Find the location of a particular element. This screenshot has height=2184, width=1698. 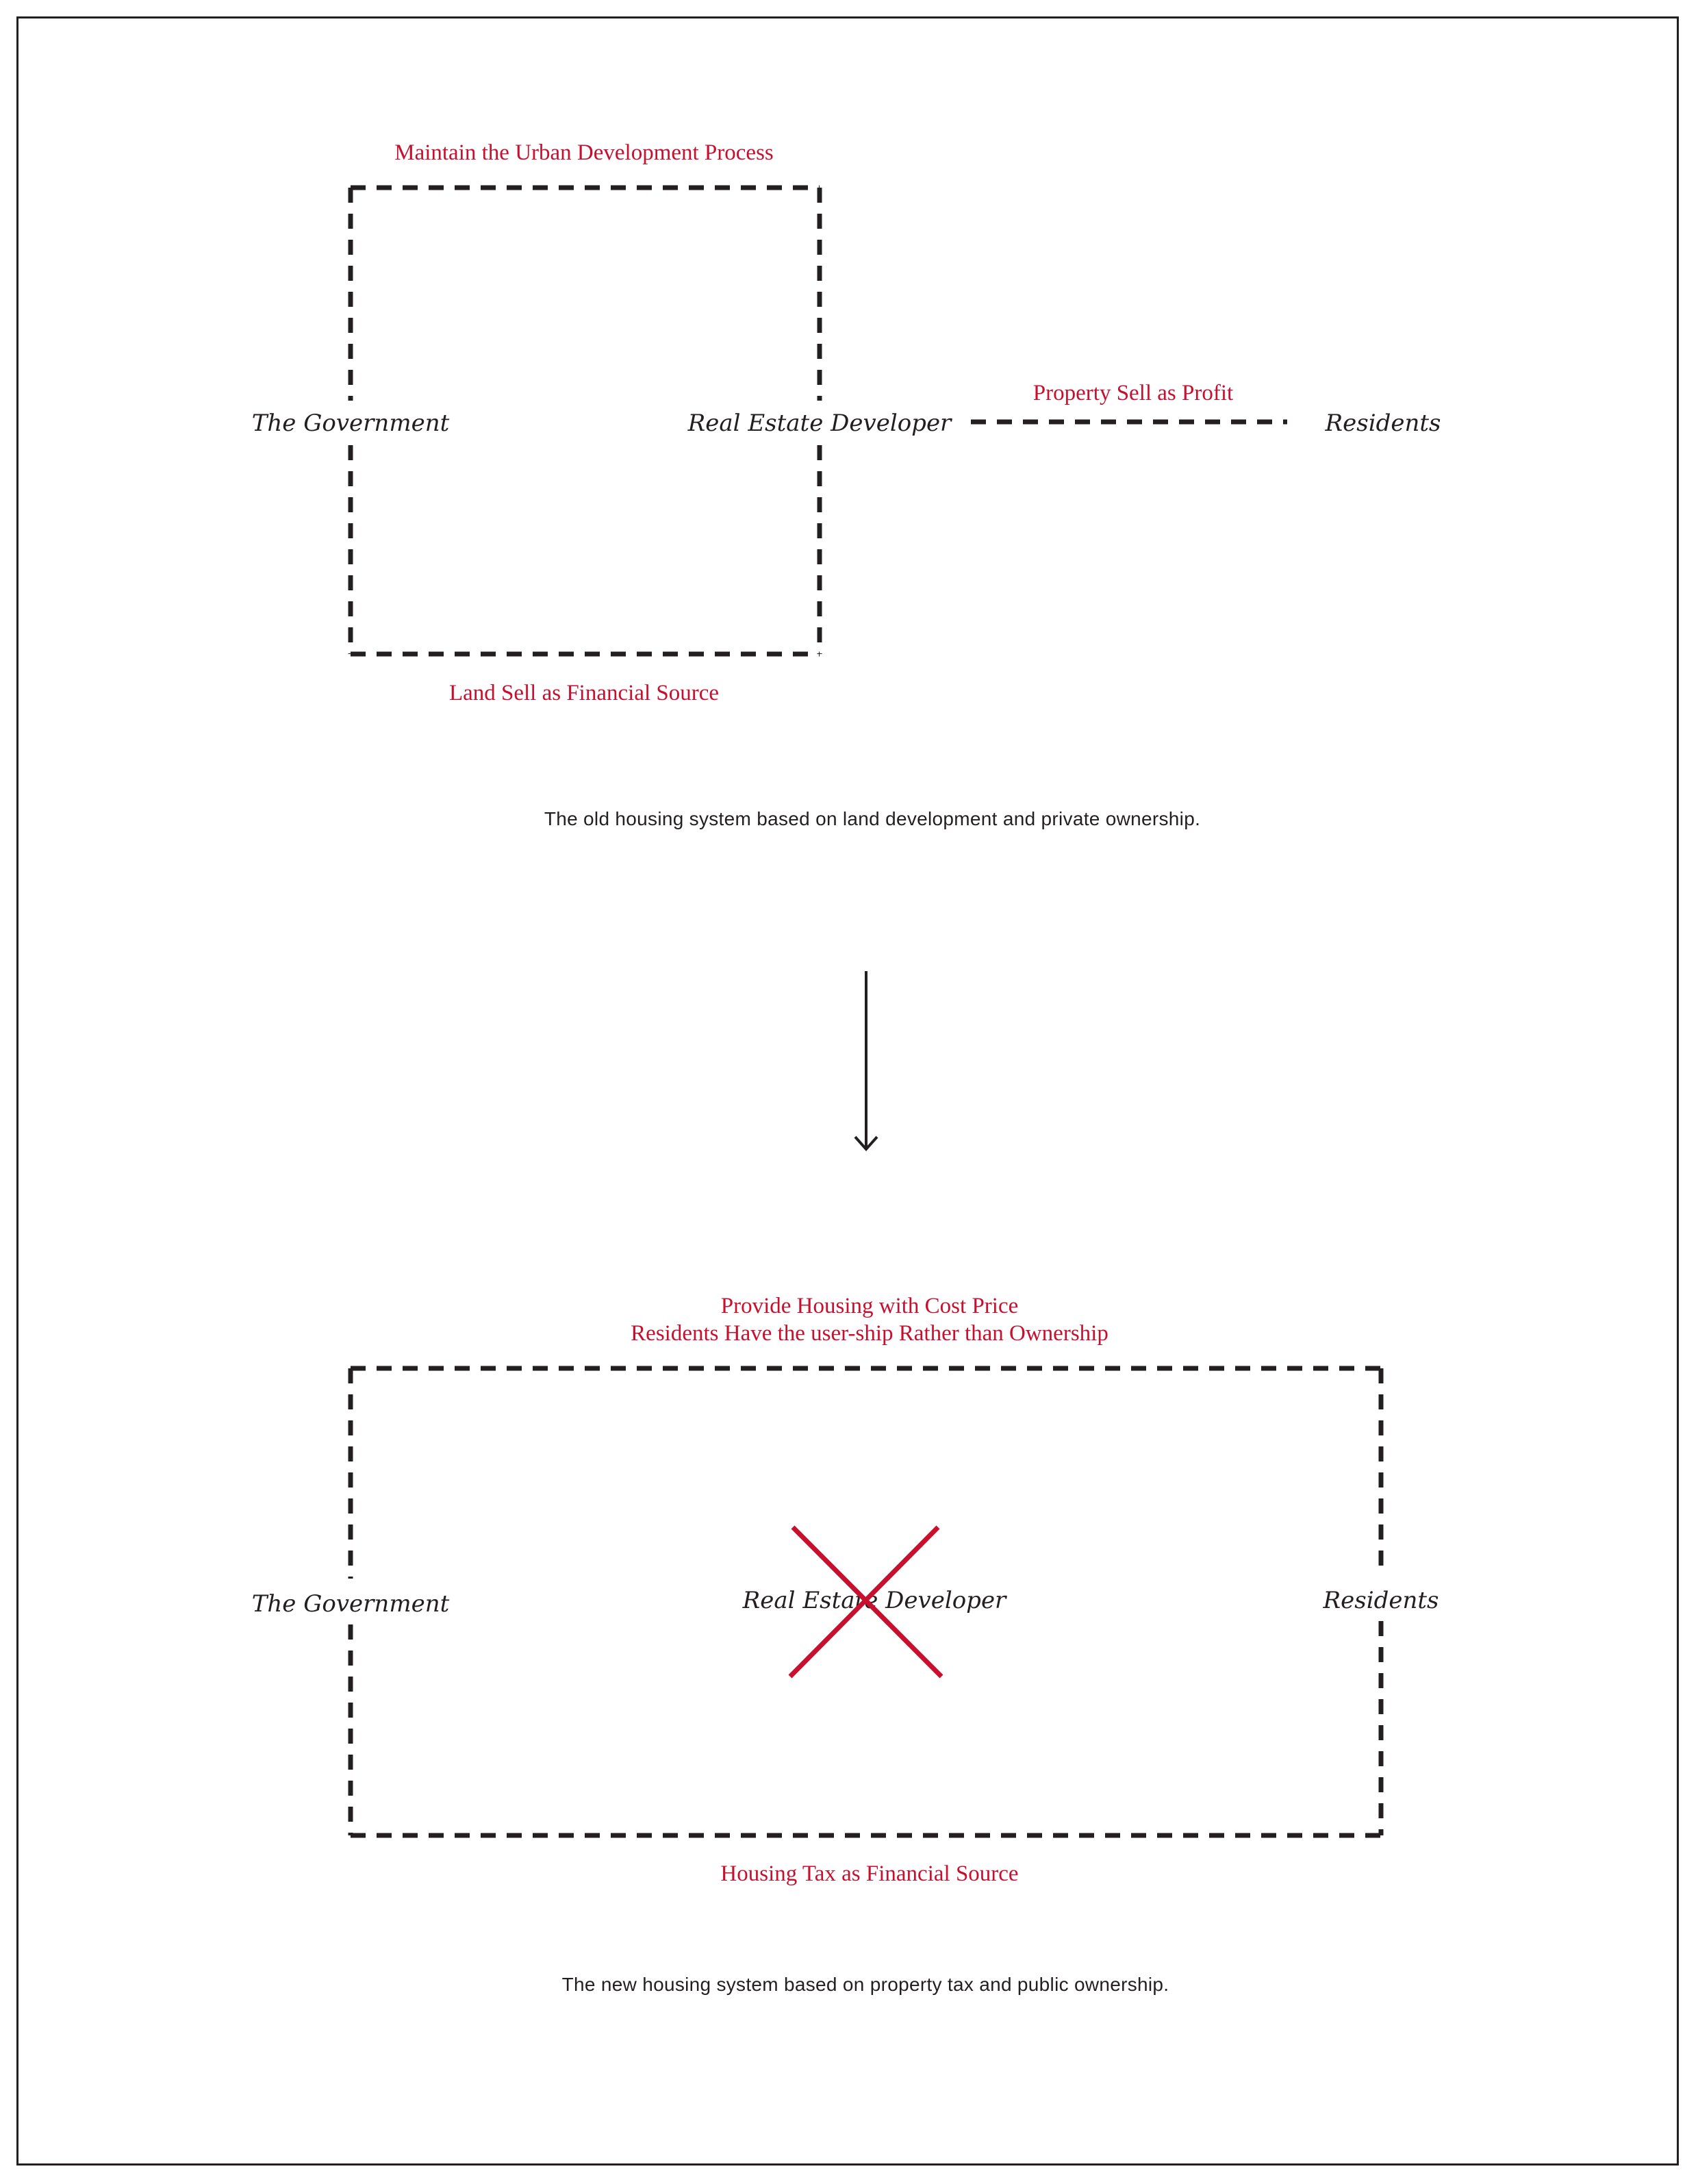

old-residents-label: Residents is located at coordinates (1383, 423).